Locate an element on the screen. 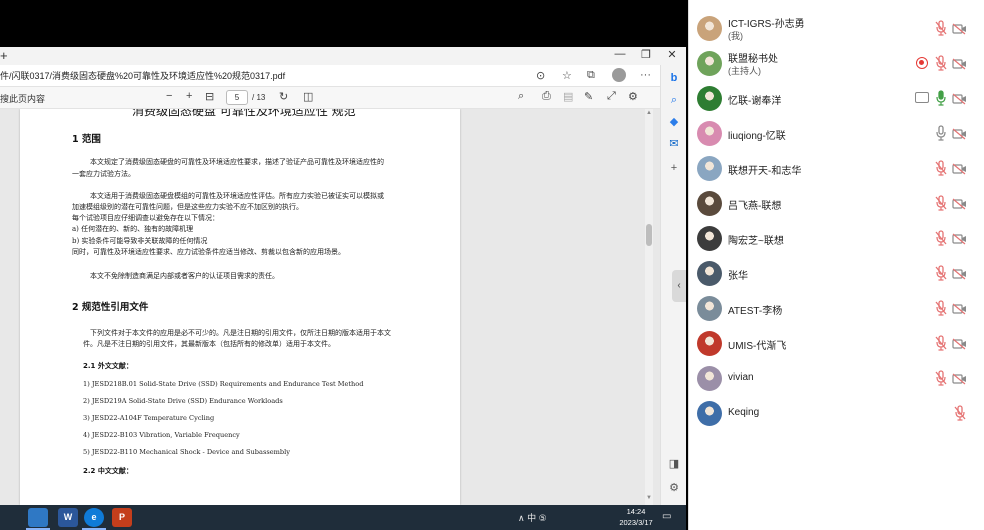 The height and width of the screenshot is (530, 984). participant-name: vivian is located at coordinates (741, 377).